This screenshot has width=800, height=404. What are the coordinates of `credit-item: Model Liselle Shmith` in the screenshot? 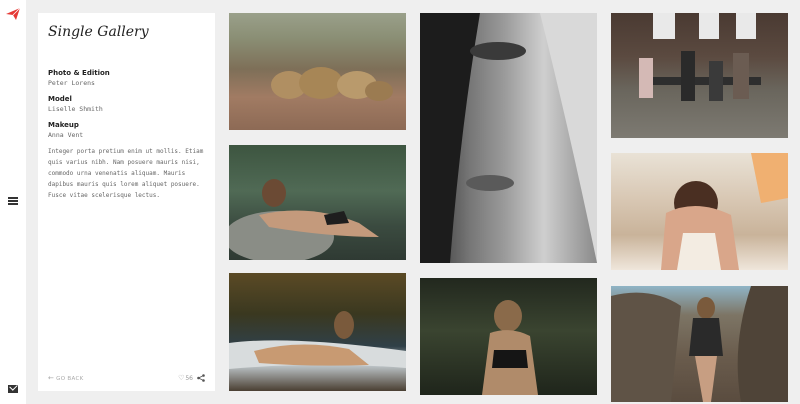 It's located at (128, 104).